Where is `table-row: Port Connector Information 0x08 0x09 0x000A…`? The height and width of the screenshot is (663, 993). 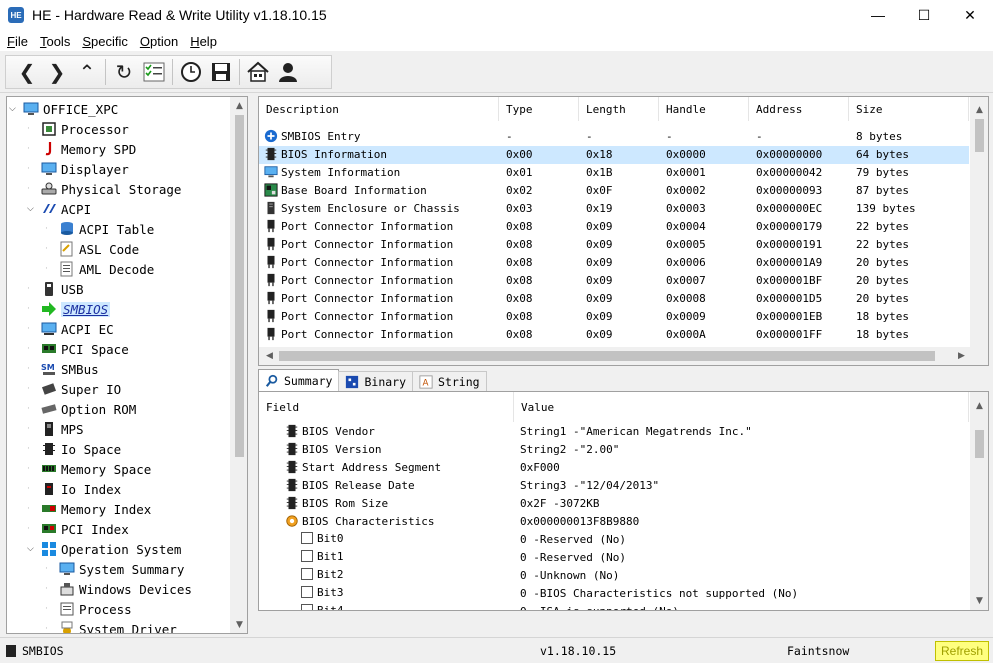
table-row: Port Connector Information 0x08 0x09 0x000A… is located at coordinates (614, 335).